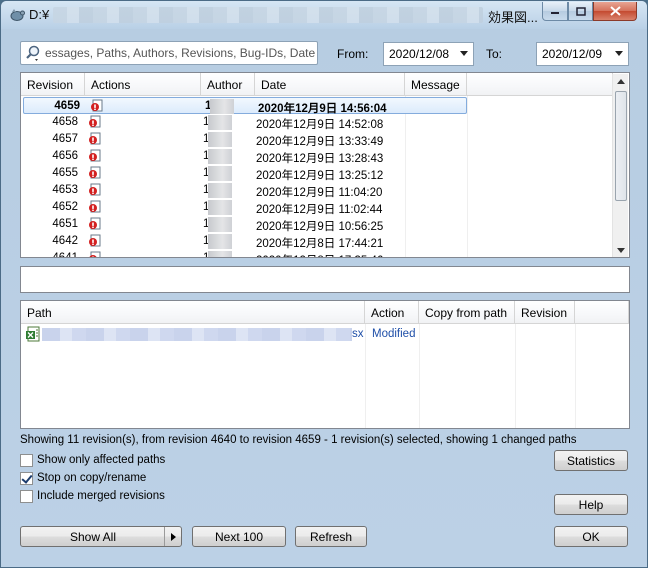 The height and width of the screenshot is (568, 648). I want to click on revision-row: 4652 1 2020年12月9日 11:02:44, so click(316, 207).